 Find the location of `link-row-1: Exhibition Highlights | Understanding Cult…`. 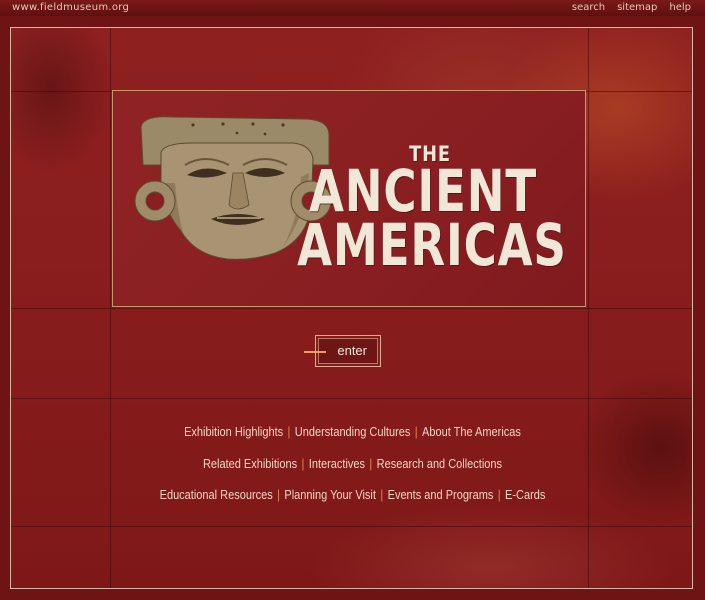

link-row-1: Exhibition Highlights | Understanding Cult… is located at coordinates (352, 432).